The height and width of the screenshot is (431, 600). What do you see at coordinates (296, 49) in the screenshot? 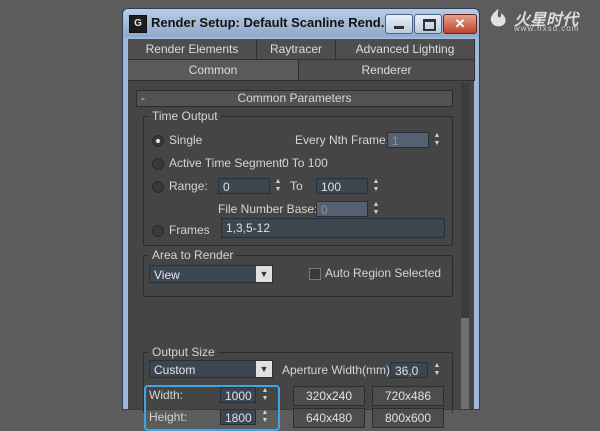
I see `tab-raytracer: Raytracer` at bounding box center [296, 49].